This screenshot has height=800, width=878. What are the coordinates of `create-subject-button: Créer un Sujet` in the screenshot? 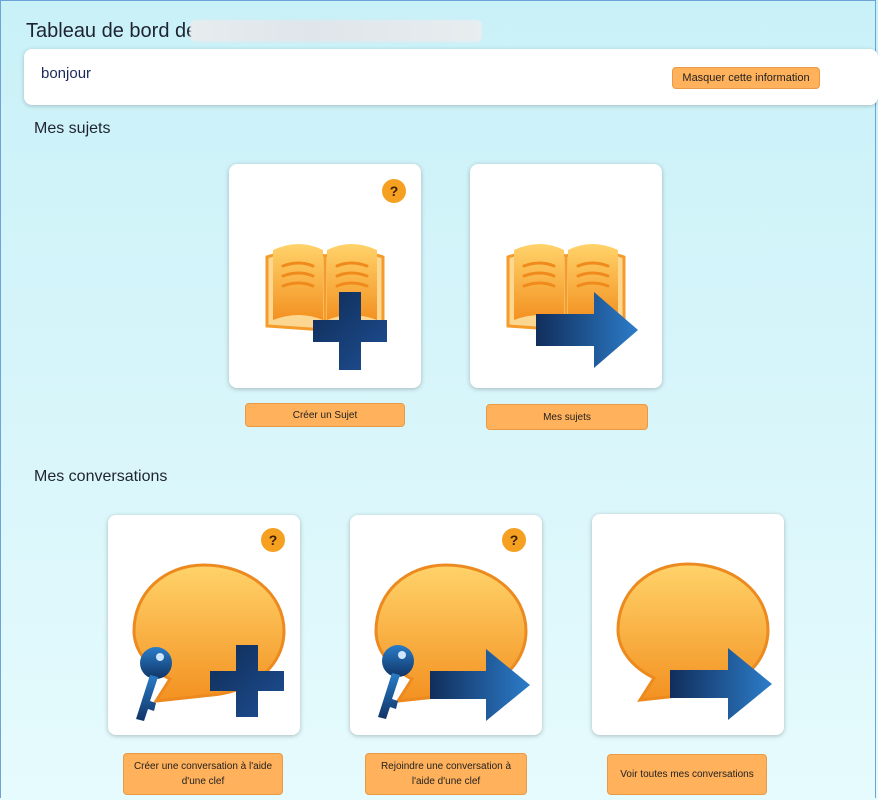 It's located at (325, 415).